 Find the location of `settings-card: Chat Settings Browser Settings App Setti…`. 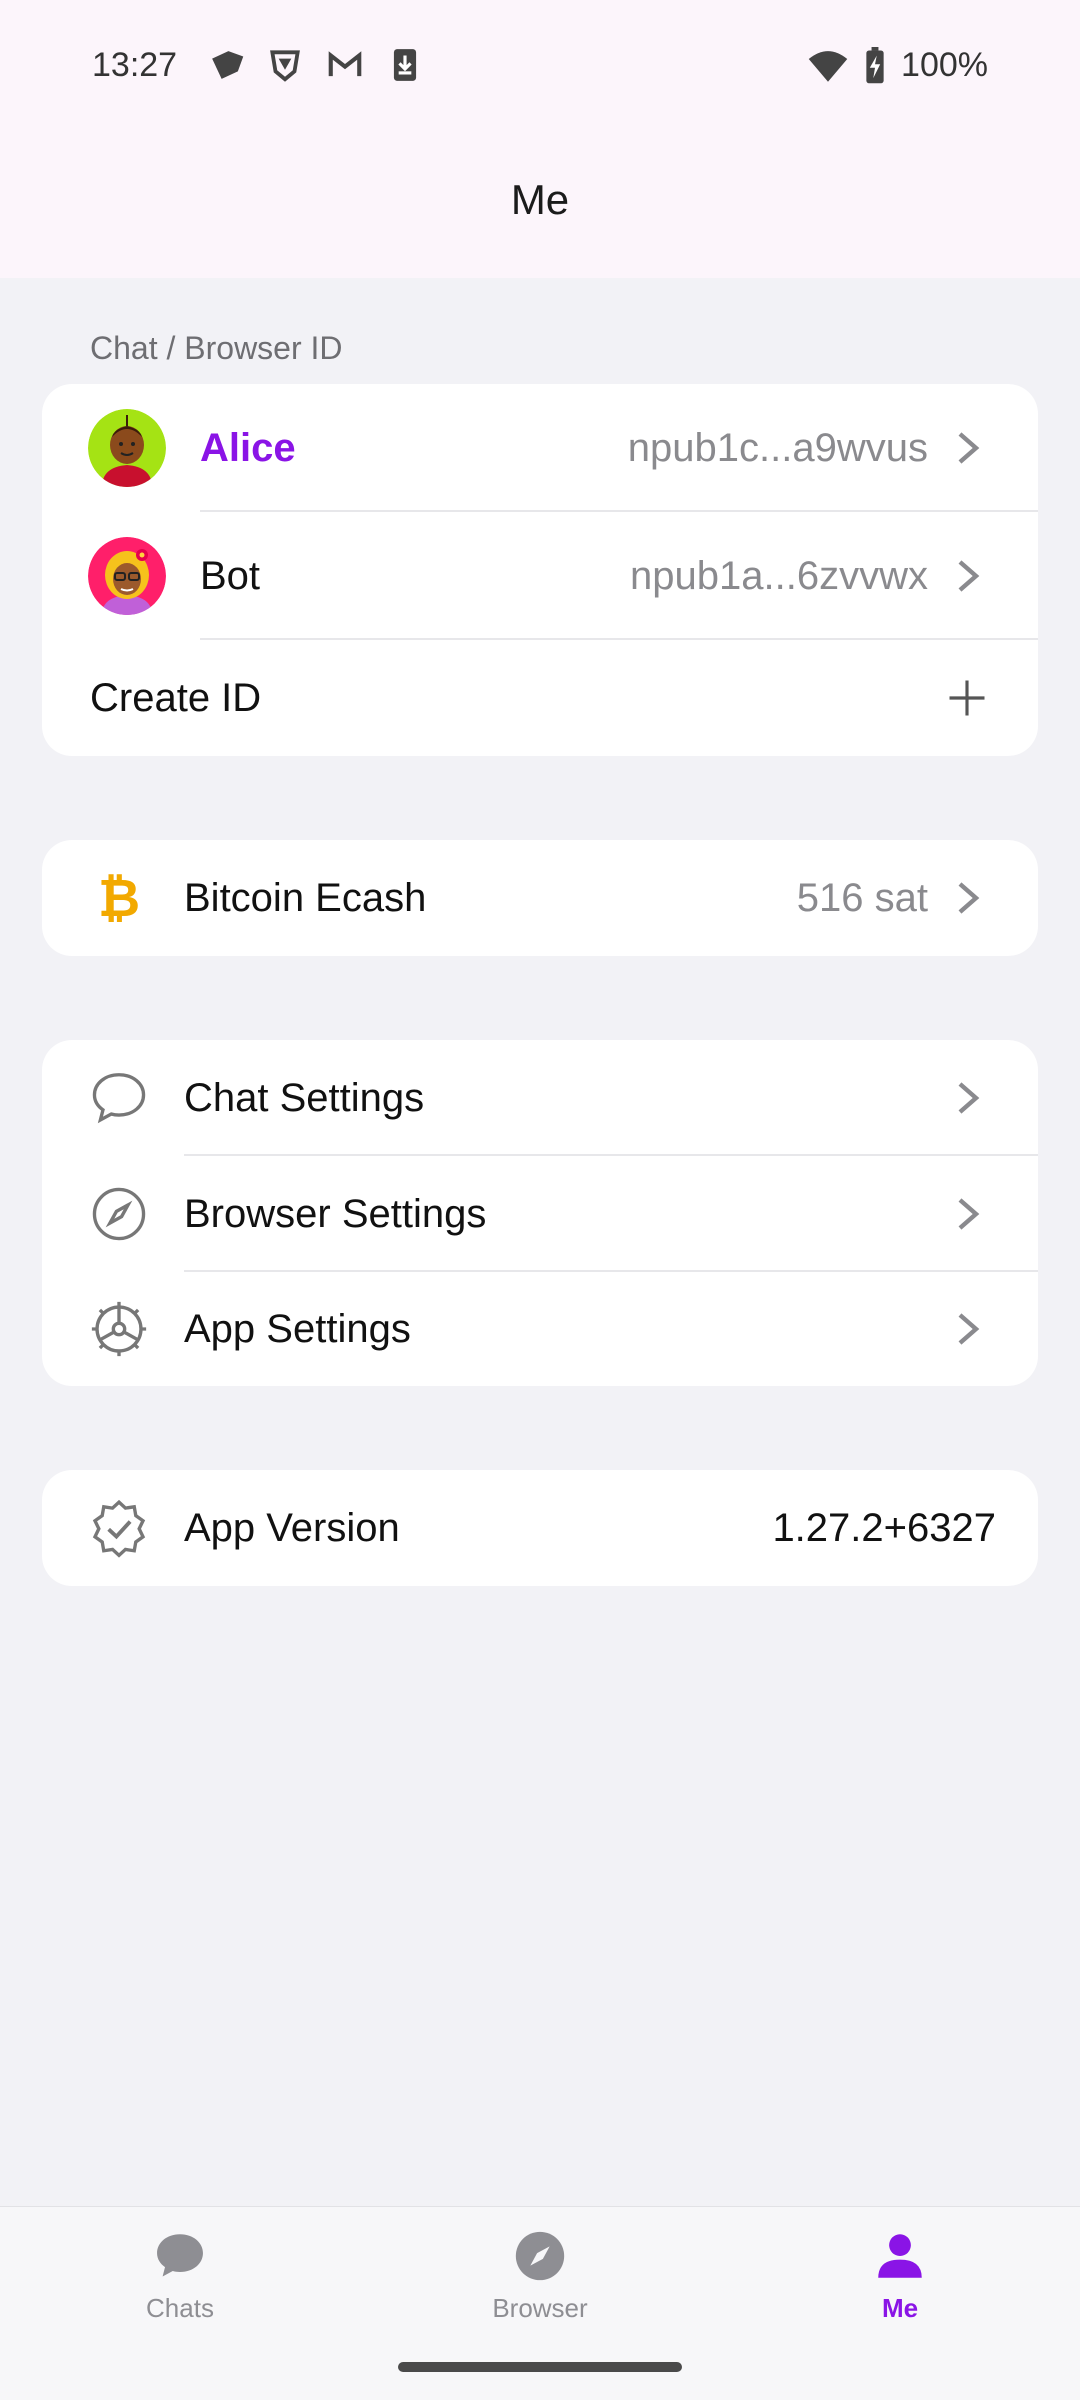

settings-card: Chat Settings Browser Settings App Setti… is located at coordinates (540, 1213).